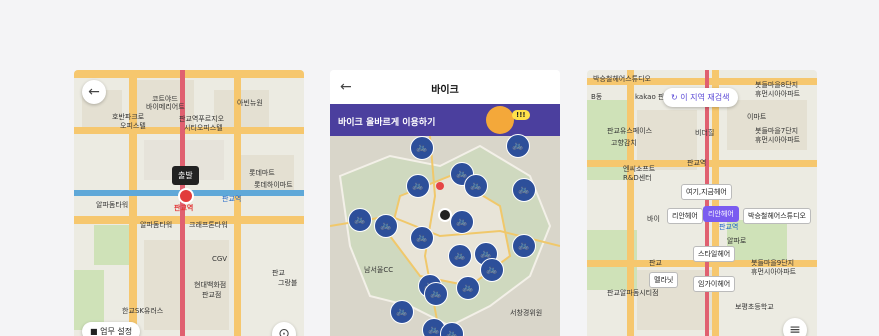 The image size is (879, 336). I want to click on bike-header: ← 바이크, so click(445, 87).